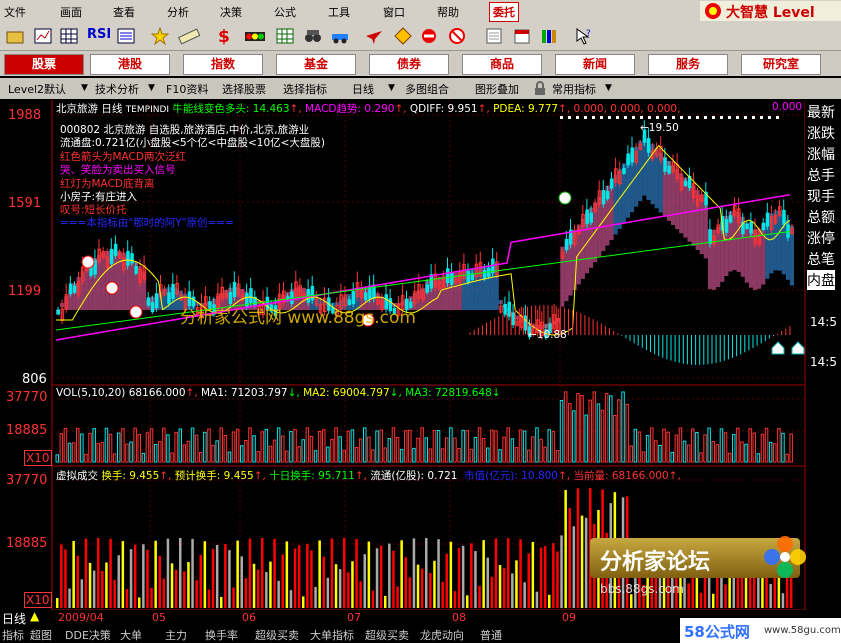 The width and height of the screenshot is (841, 643). Describe the element at coordinates (584, 36) in the screenshot. I see `cursor-help-icon: ?` at that location.